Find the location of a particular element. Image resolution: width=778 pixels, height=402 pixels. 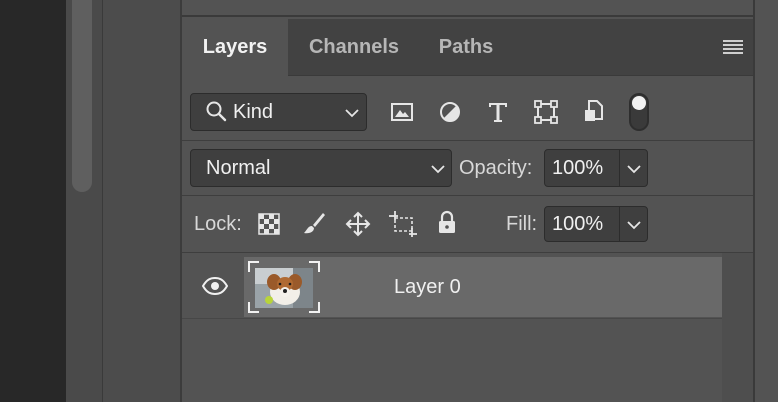

panel-tab-bar: Layers Channels Paths is located at coordinates (467, 47).